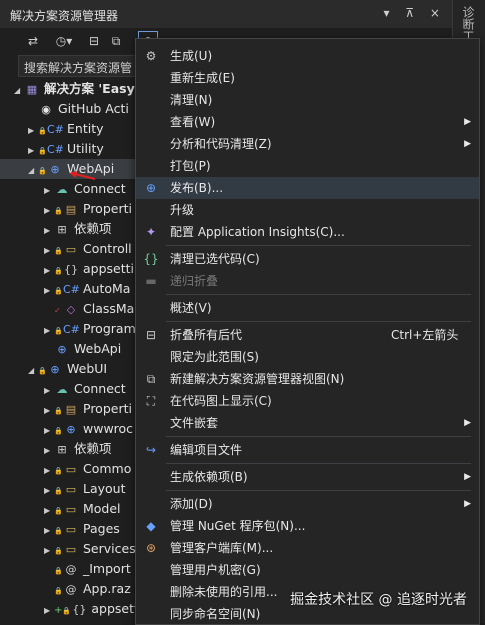  Describe the element at coordinates (98, 348) in the screenshot. I see `tree-item-label: WebApi` at that location.